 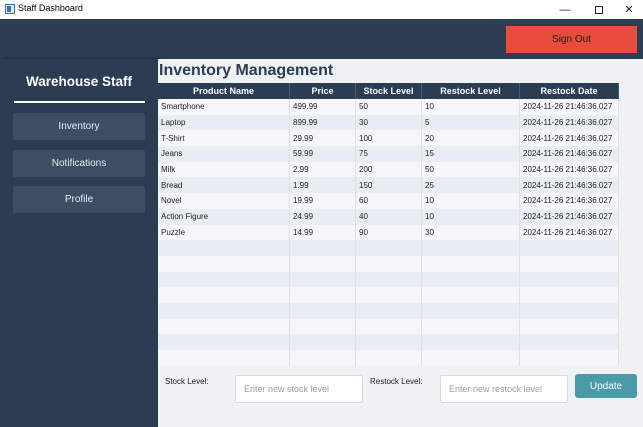 I want to click on page-title: Inventory Management, so click(x=246, y=70).